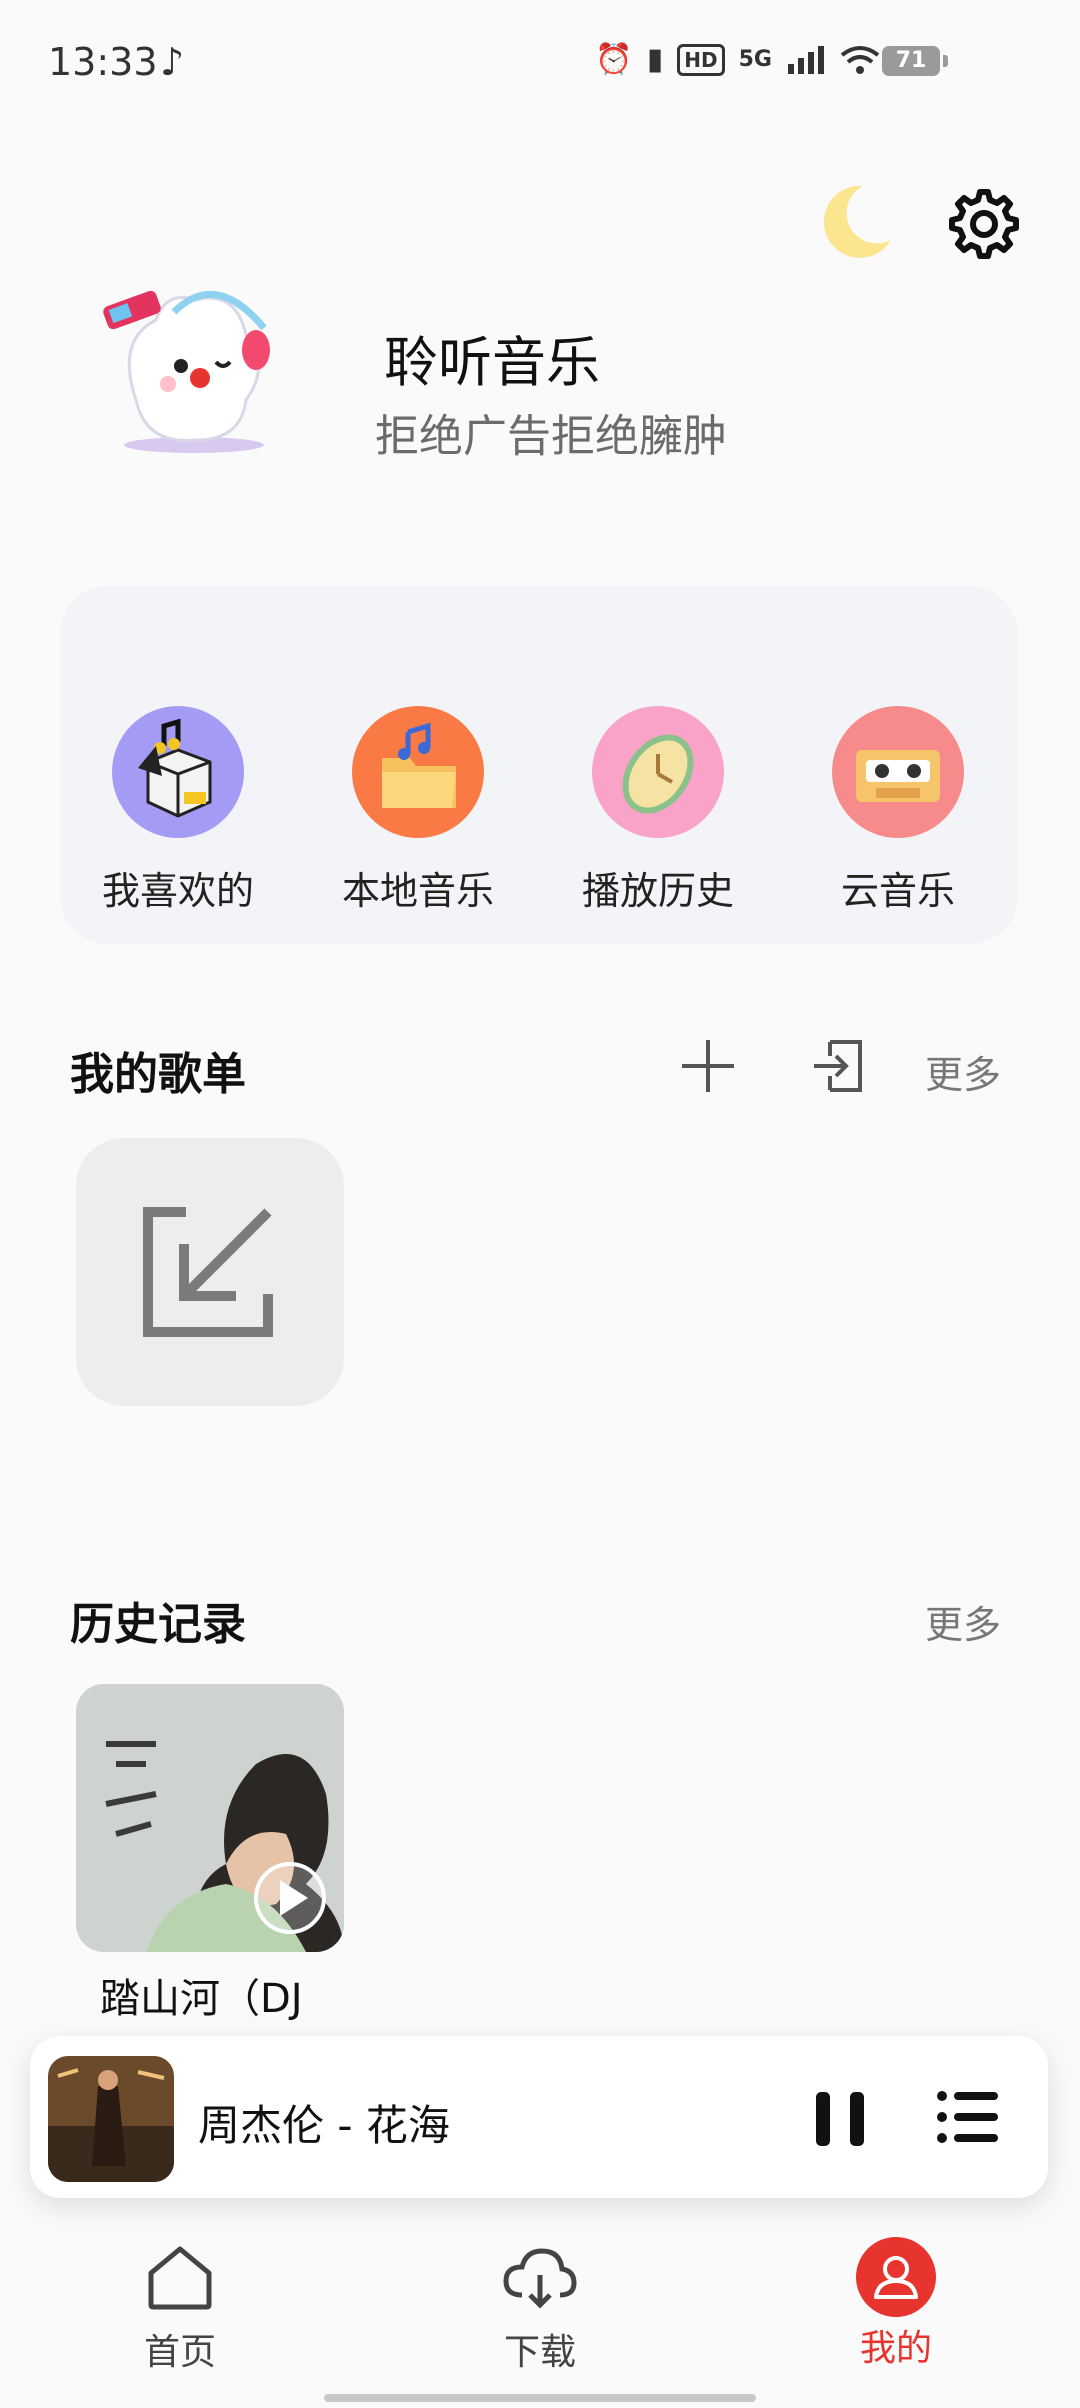 The width and height of the screenshot is (1080, 2408). I want to click on local-music-label: 本地音乐, so click(417, 891).